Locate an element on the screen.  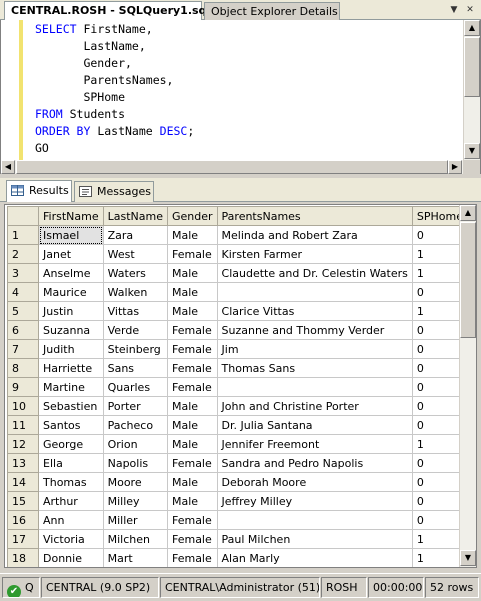
cell-parentsnames: Paul Milchen is located at coordinates (314, 539).